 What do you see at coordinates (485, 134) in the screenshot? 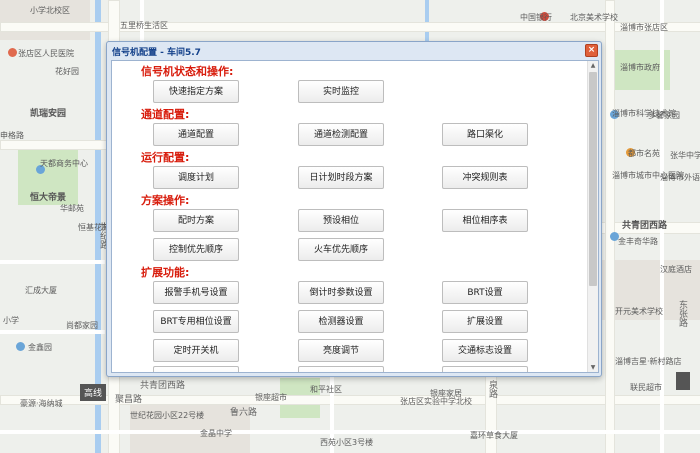
I see `intersection-render-button: 路口渠化` at bounding box center [485, 134].